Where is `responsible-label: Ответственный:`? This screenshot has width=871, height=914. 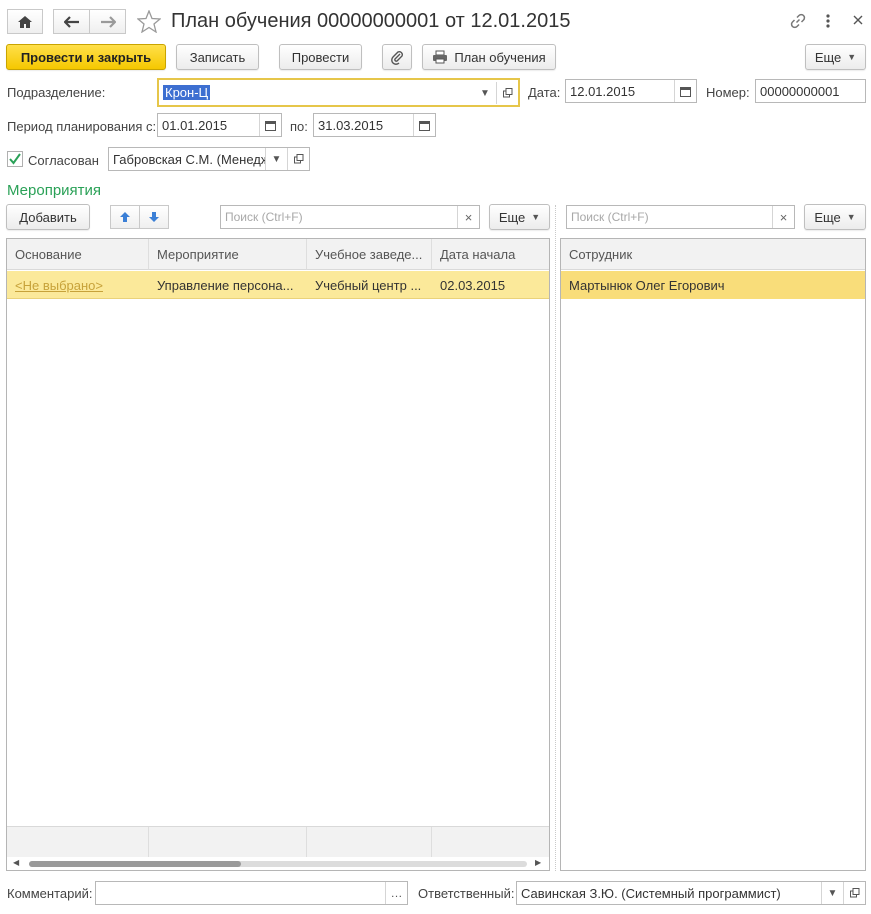 responsible-label: Ответственный: is located at coordinates (466, 893).